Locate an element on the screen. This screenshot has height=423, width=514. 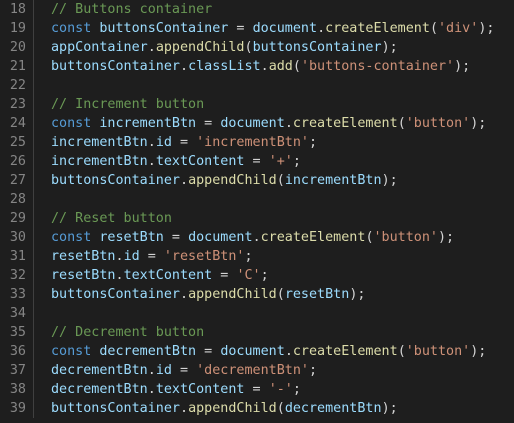
code-line: 38 decrementBtn.textContent = '-'; is located at coordinates (257, 389).